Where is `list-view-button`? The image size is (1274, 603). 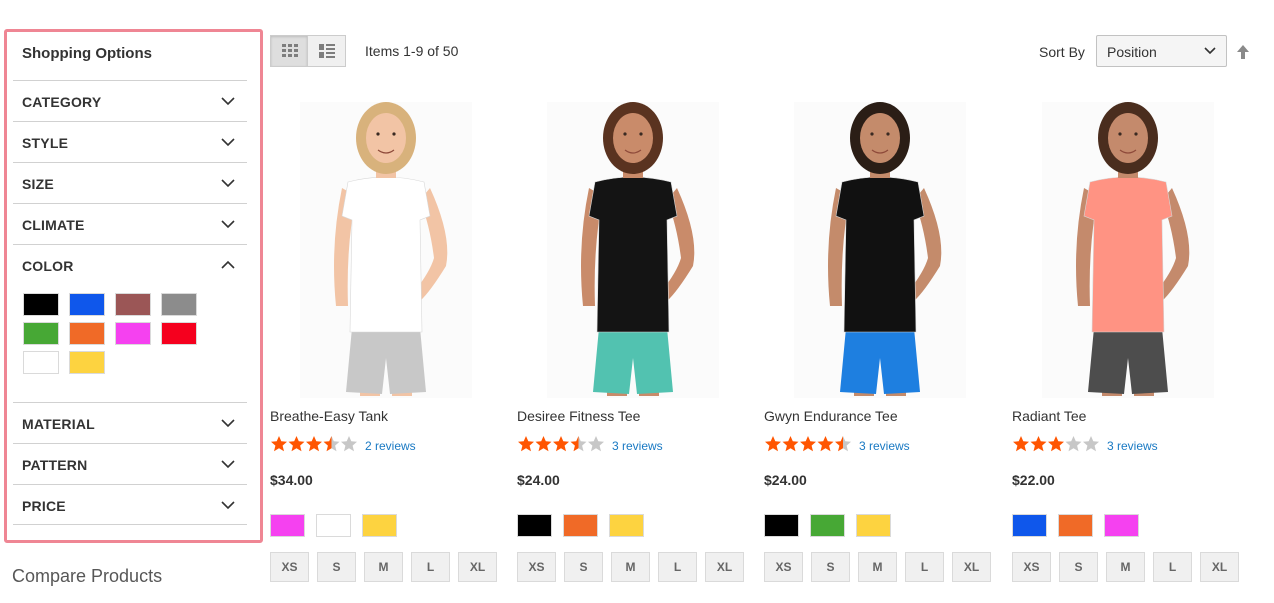
list-view-button is located at coordinates (327, 51).